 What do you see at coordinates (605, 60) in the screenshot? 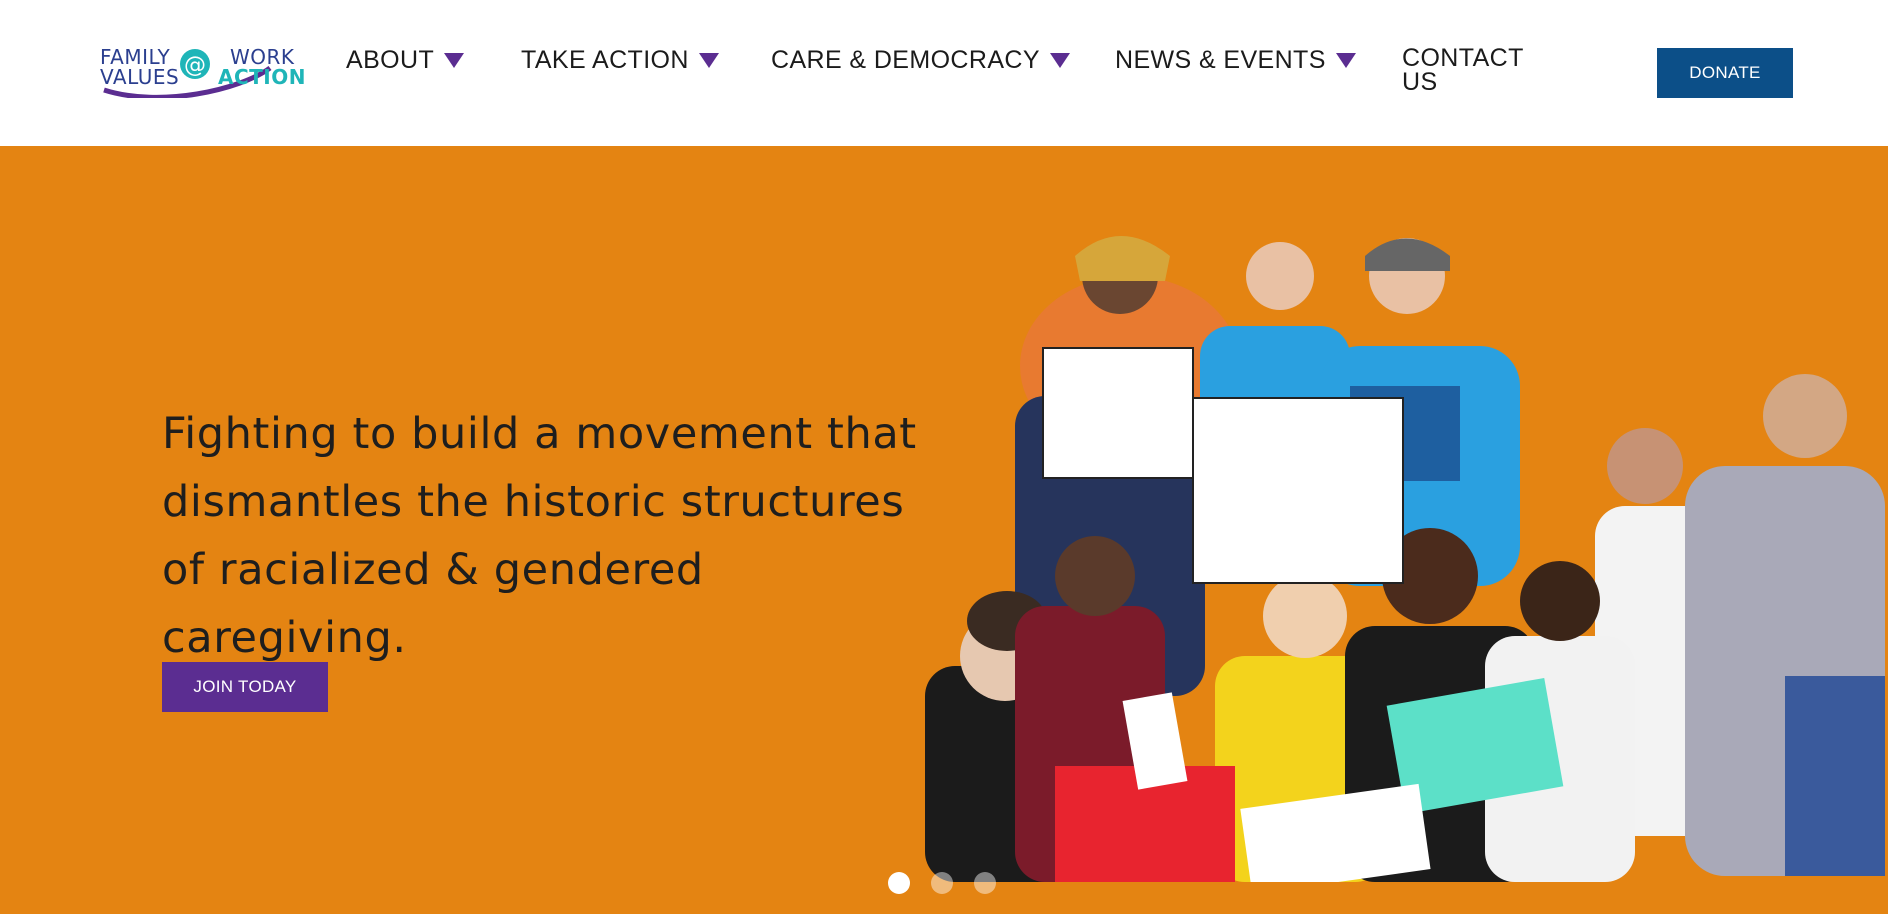
I see `nav-item-label: TAKE ACTION` at bounding box center [605, 60].